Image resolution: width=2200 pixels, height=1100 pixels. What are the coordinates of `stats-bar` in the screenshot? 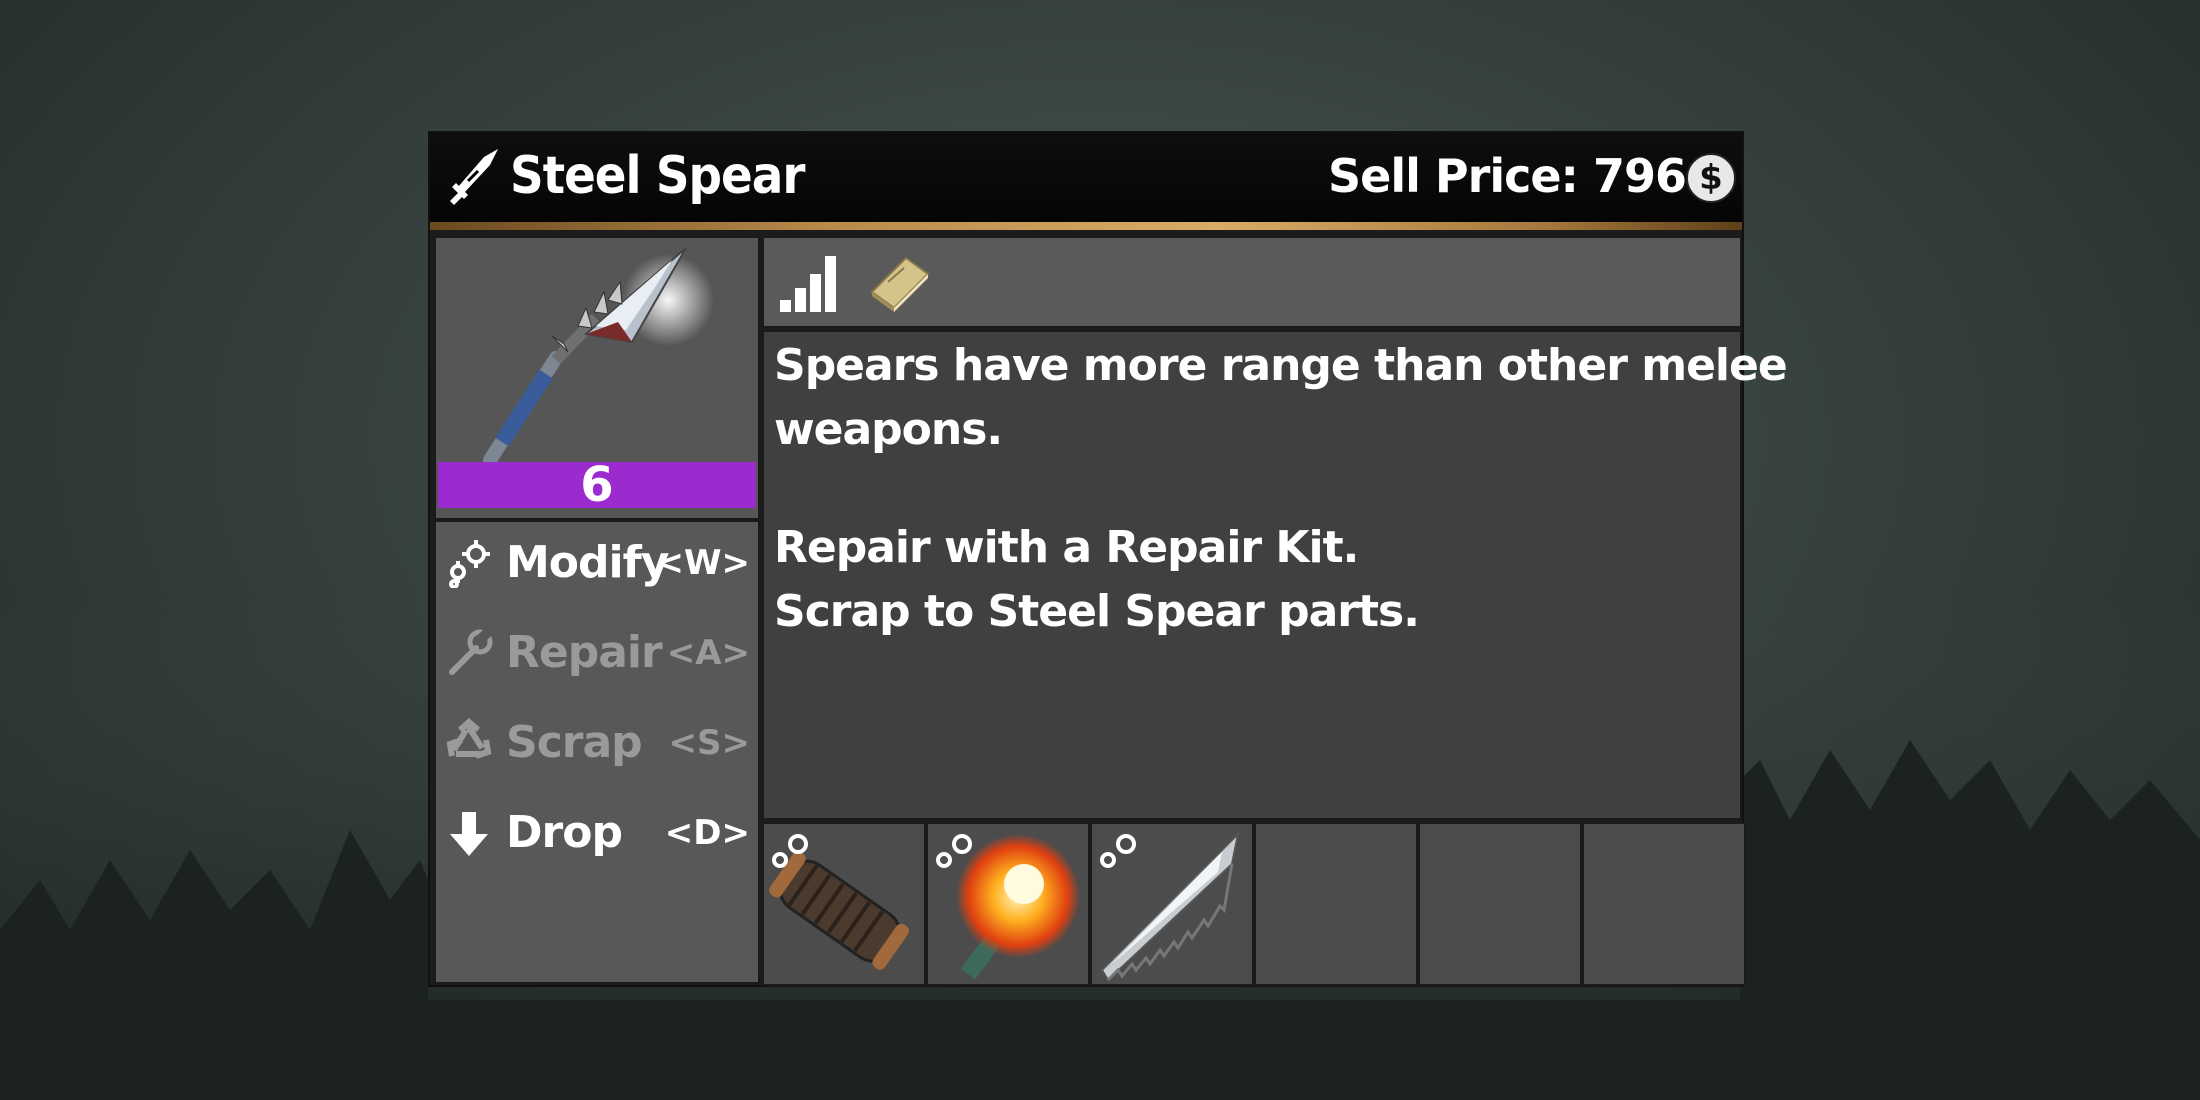 It's located at (1252, 282).